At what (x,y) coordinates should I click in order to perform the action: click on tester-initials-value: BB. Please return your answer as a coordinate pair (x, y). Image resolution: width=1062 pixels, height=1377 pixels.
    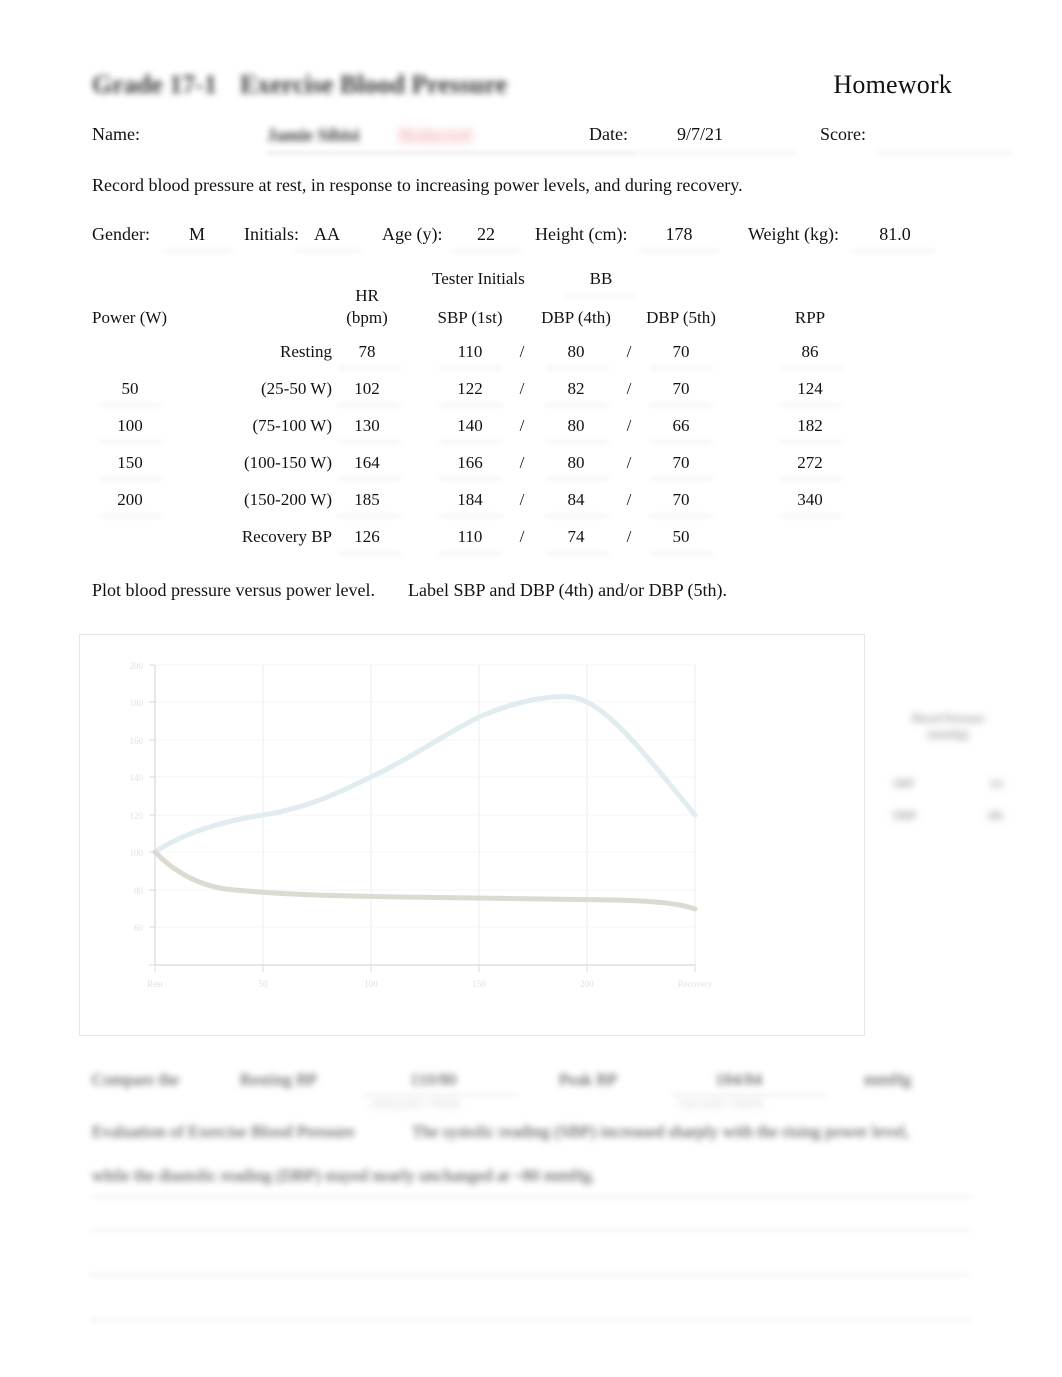
    Looking at the image, I should click on (601, 279).